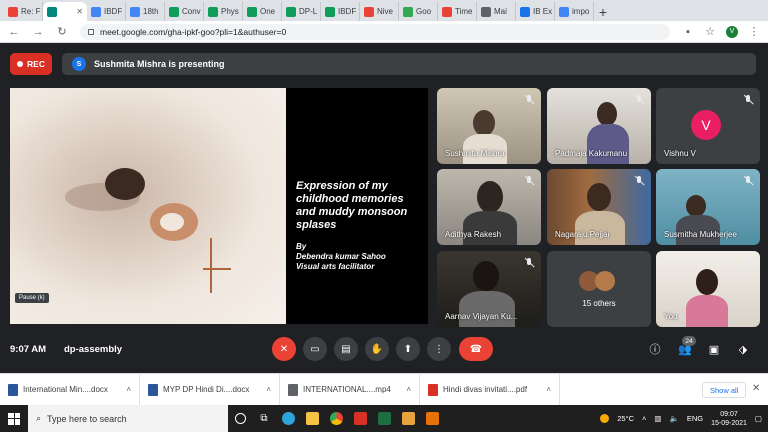 The image size is (768, 432). Describe the element at coordinates (408, 418) in the screenshot. I see `folder-icon` at that location.